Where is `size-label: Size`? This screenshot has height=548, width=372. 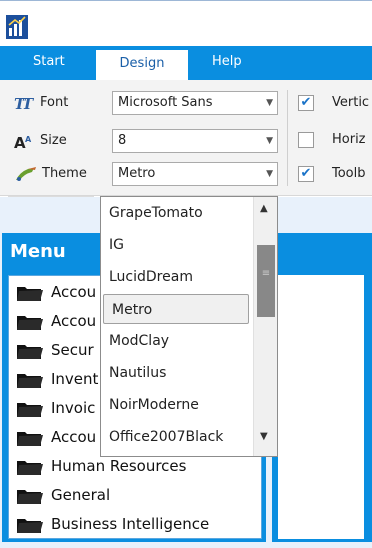
size-label: Size is located at coordinates (53, 140).